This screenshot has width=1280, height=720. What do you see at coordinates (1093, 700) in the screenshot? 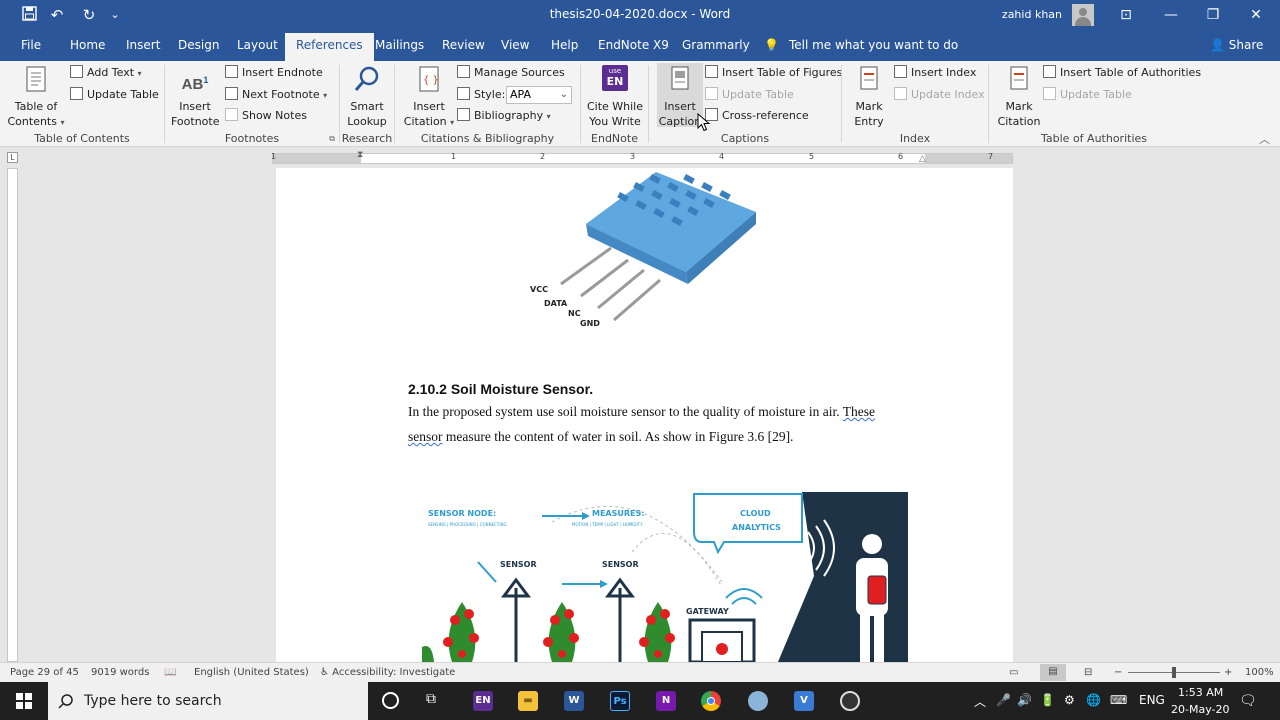
I see `language-globe-icon: 🌐` at bounding box center [1093, 700].